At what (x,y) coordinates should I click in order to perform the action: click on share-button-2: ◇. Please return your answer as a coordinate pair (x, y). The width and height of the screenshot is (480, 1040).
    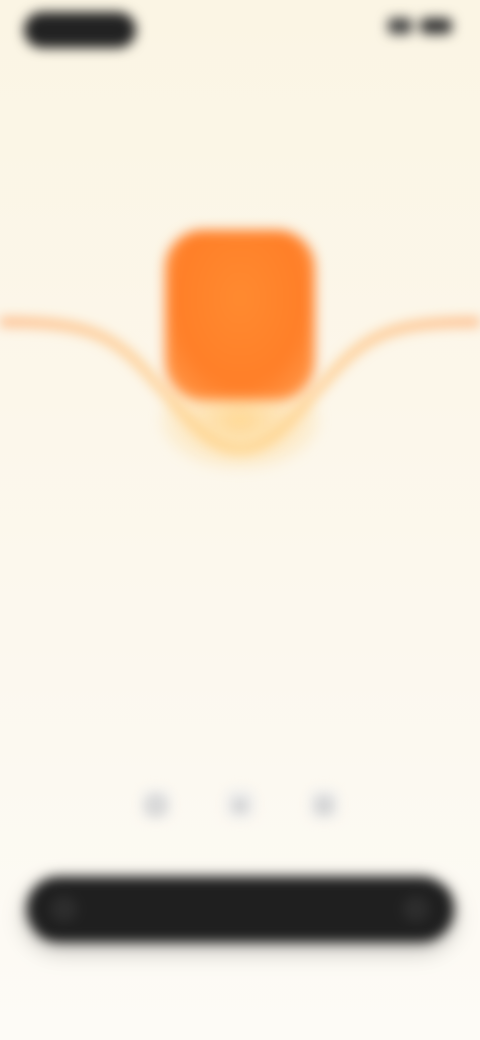
    Looking at the image, I should click on (240, 804).